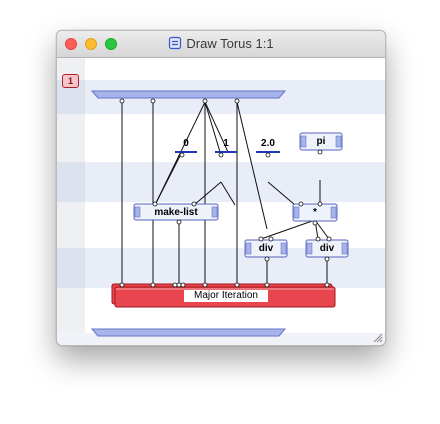 This screenshot has width=440, height=424. I want to click on major-iteration-label: Major Iteration, so click(226, 296).